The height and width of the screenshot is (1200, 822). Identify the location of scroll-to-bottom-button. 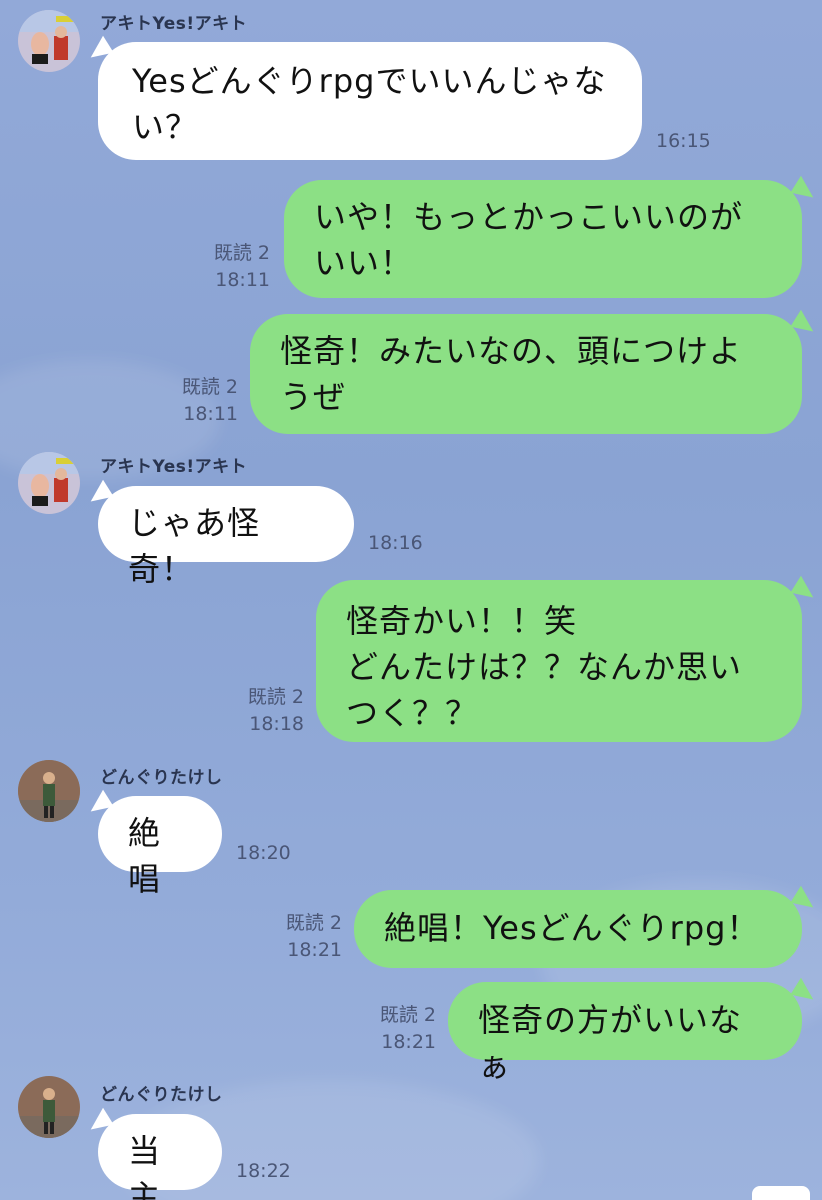
(781, 1193).